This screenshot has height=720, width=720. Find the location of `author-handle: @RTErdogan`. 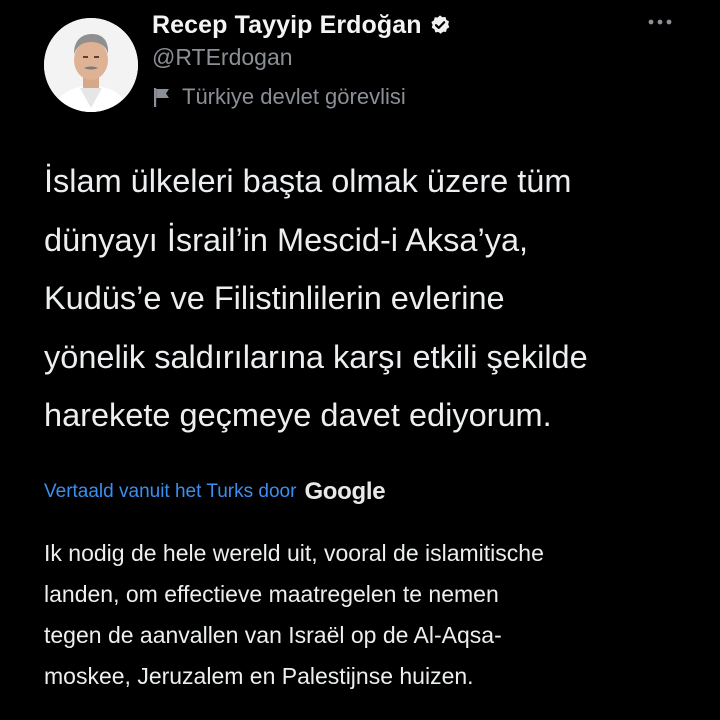

author-handle: @RTErdogan is located at coordinates (222, 57).